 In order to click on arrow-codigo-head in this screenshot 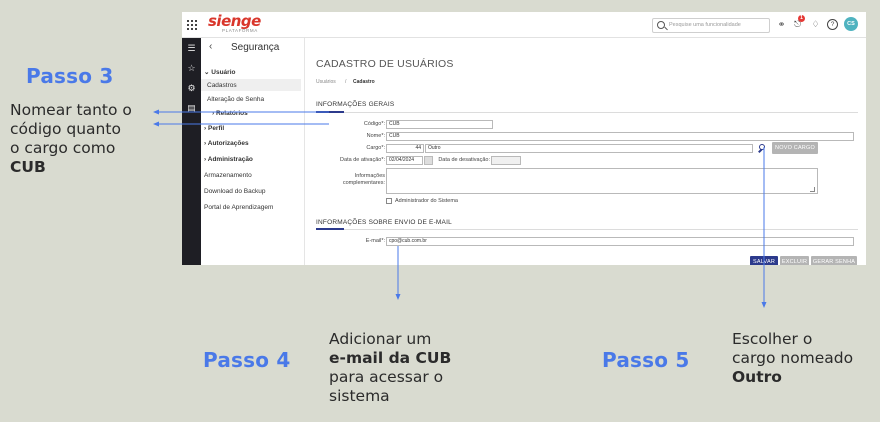, I will do `click(156, 112)`.